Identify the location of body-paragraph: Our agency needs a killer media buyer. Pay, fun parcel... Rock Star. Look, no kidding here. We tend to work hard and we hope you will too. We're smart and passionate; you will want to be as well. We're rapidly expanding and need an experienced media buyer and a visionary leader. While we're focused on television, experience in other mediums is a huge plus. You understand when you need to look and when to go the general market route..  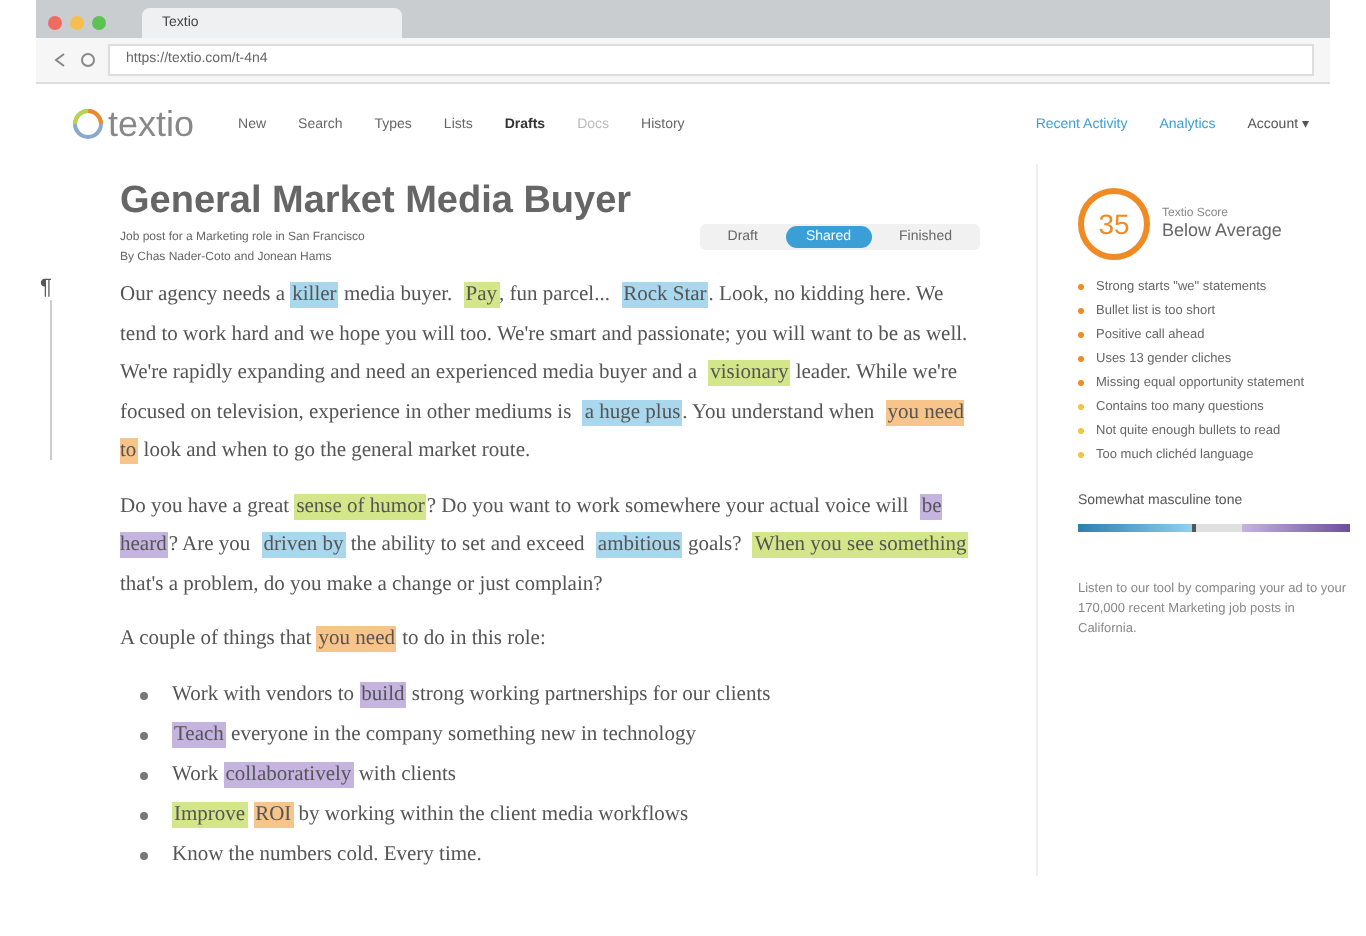
(545, 374).